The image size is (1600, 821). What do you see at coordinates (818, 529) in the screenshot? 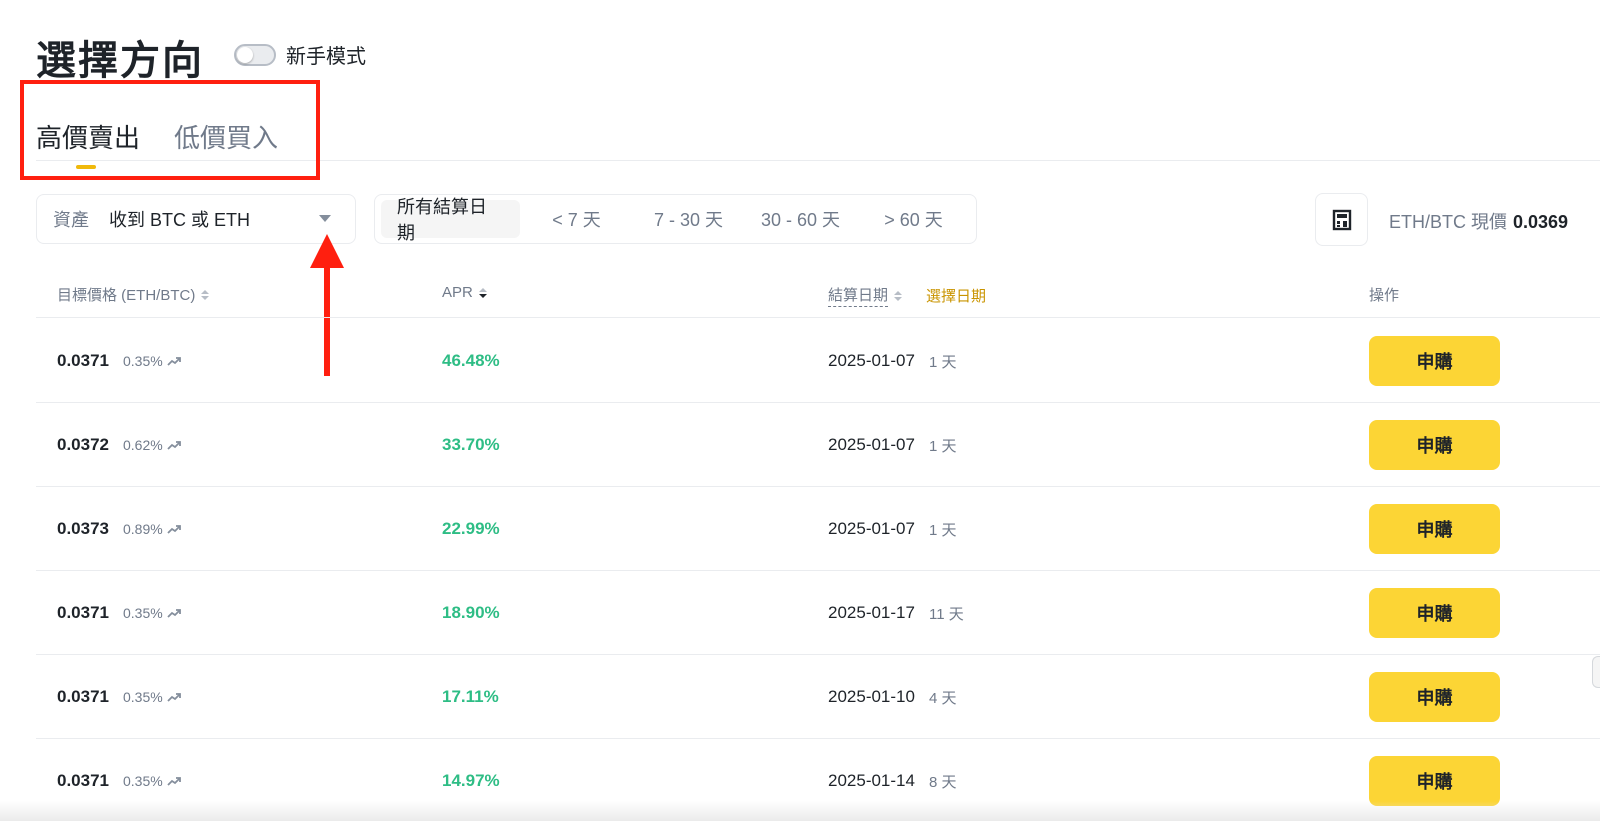
I see `table-row: 0.0373 0.89% 22.99% 2025-01-07 1 天 申購` at bounding box center [818, 529].